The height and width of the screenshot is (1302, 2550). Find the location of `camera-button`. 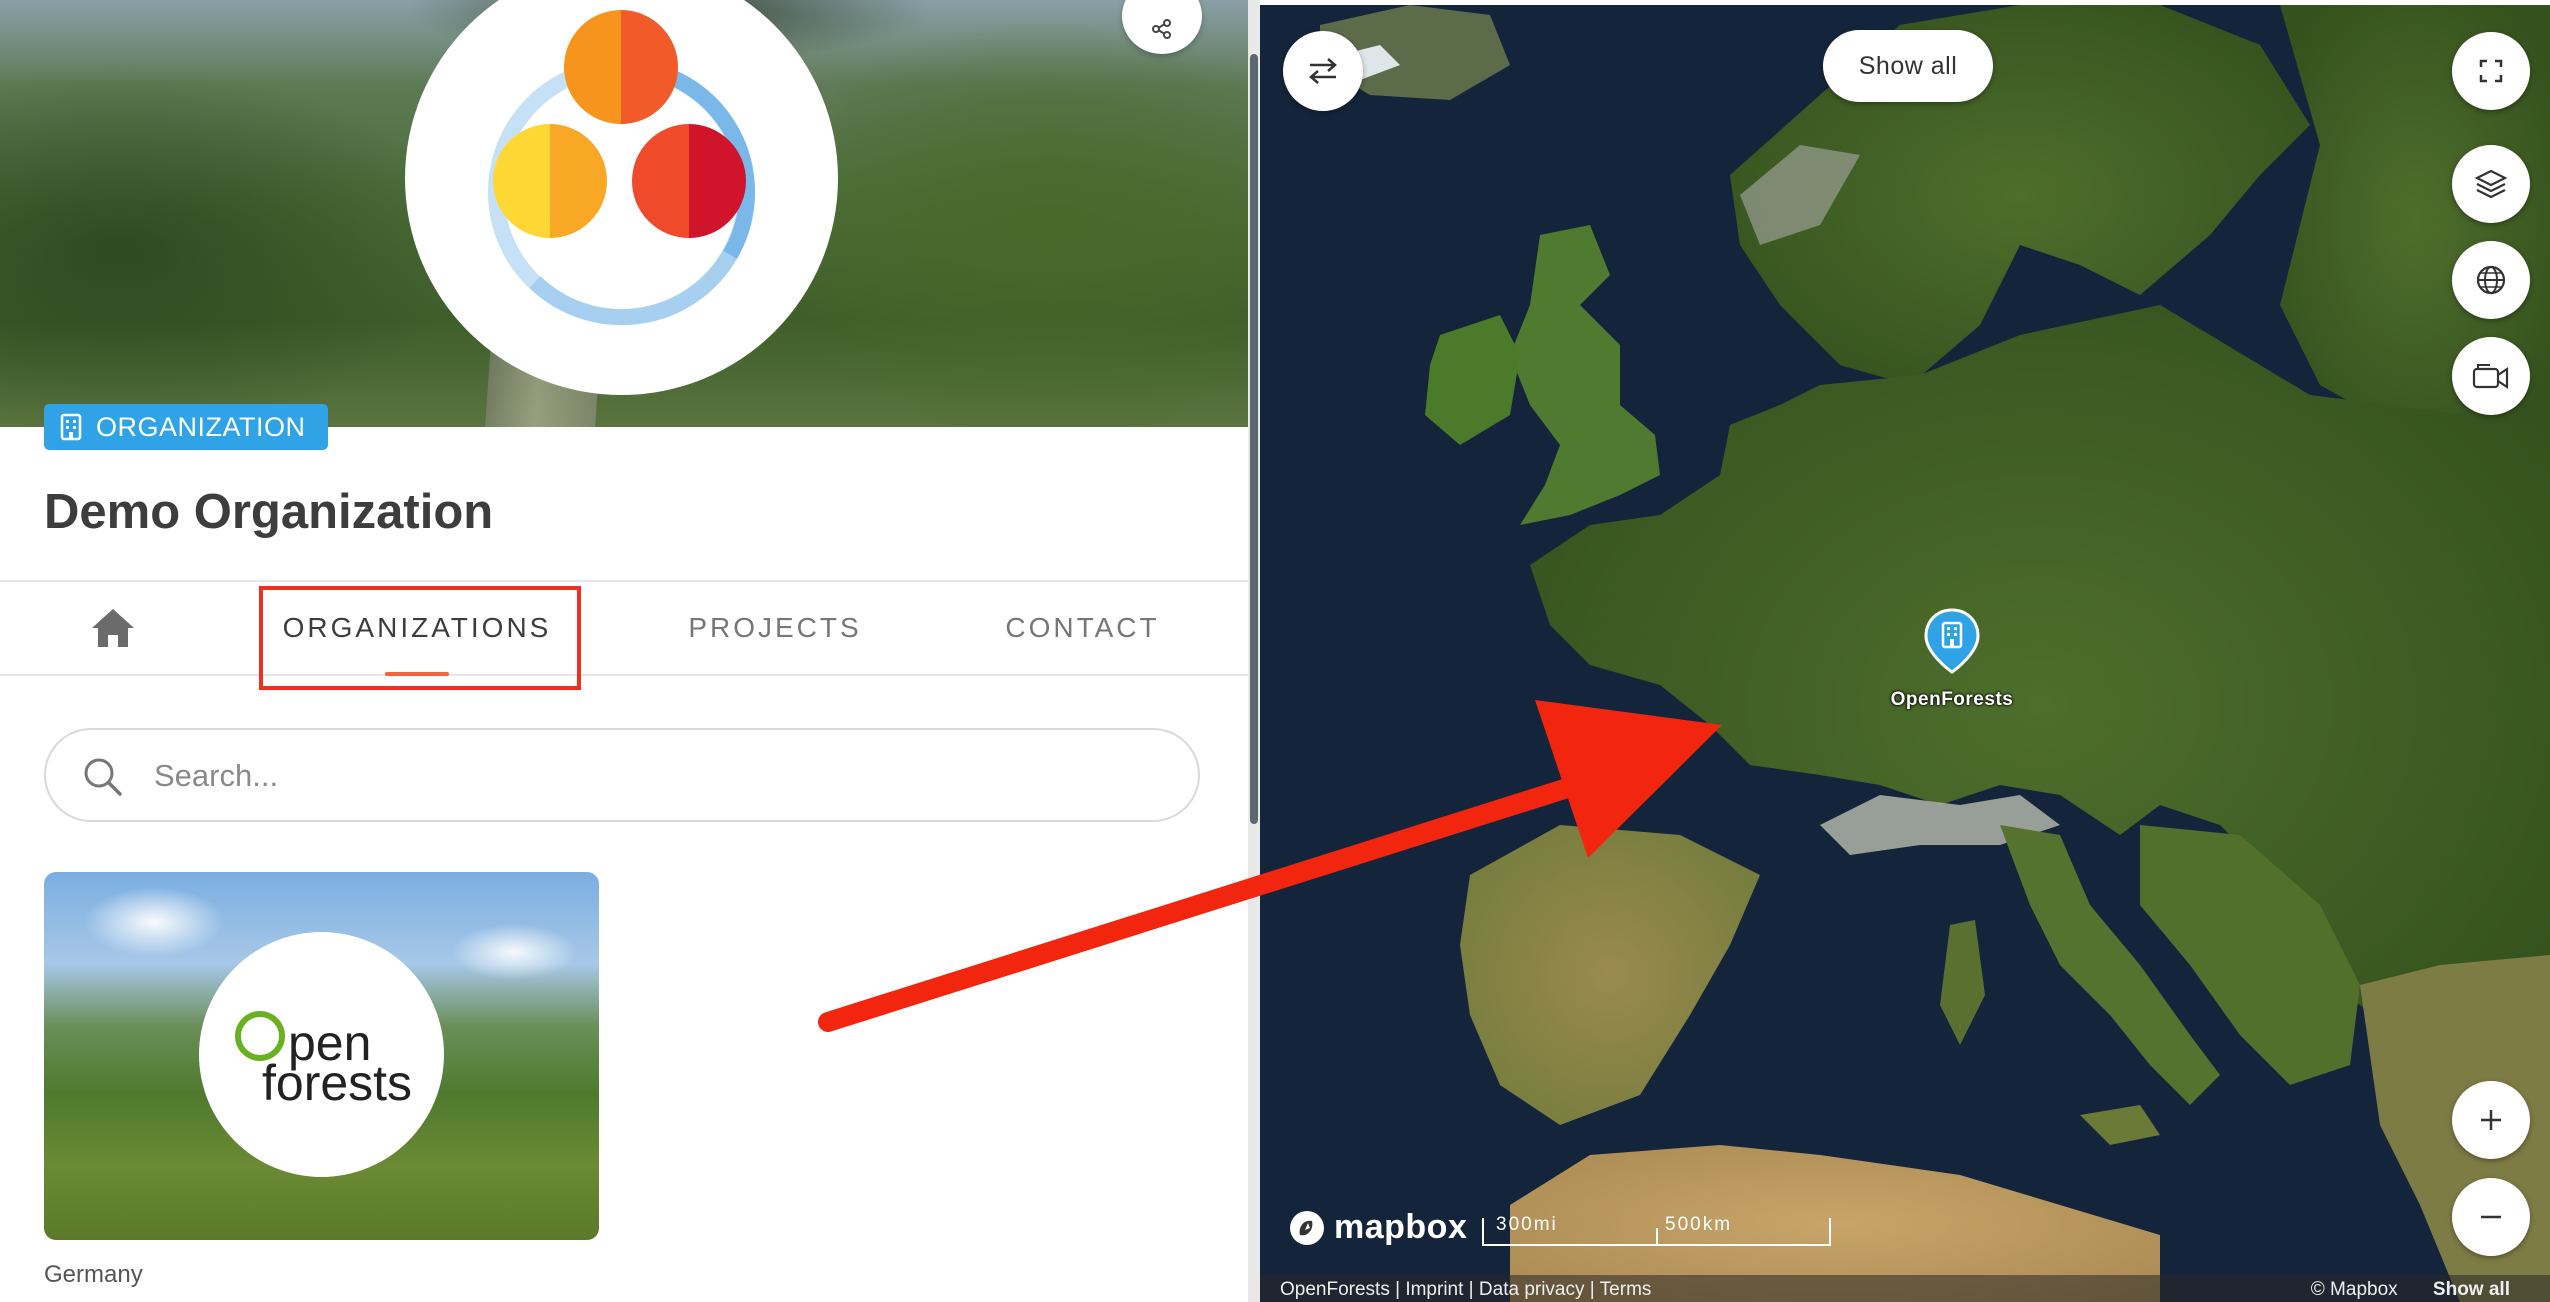

camera-button is located at coordinates (2491, 376).